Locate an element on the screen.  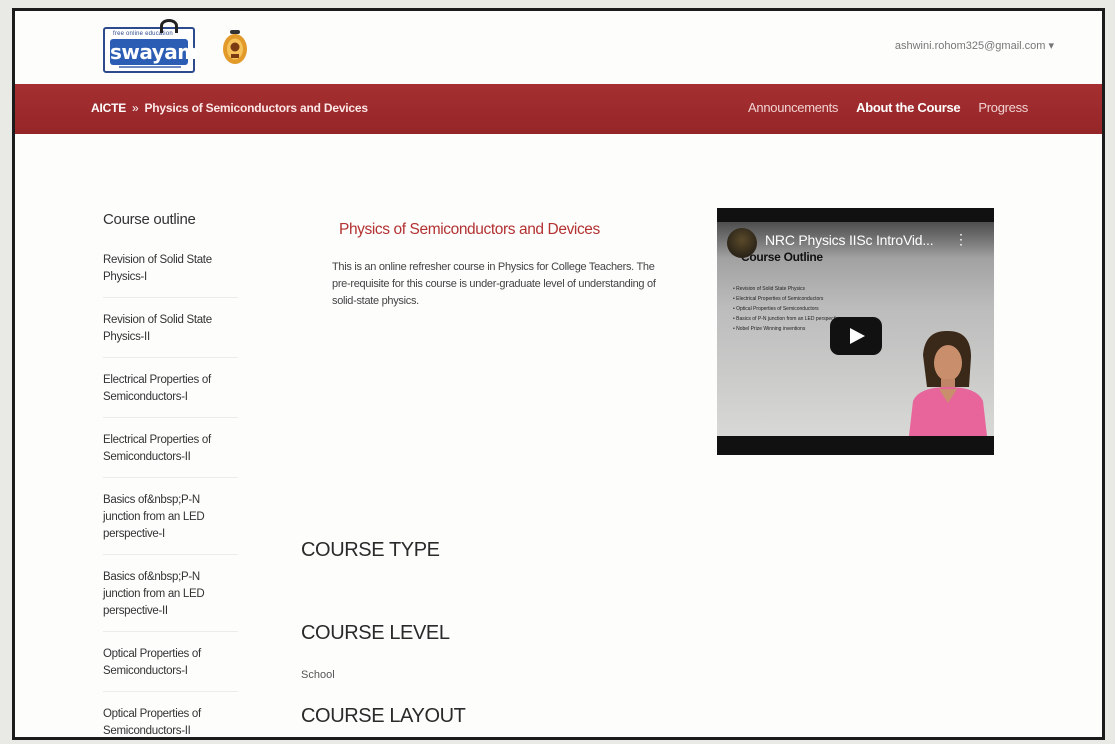
outline-item: Optical Properties of Semiconductors-I is located at coordinates (170, 669).